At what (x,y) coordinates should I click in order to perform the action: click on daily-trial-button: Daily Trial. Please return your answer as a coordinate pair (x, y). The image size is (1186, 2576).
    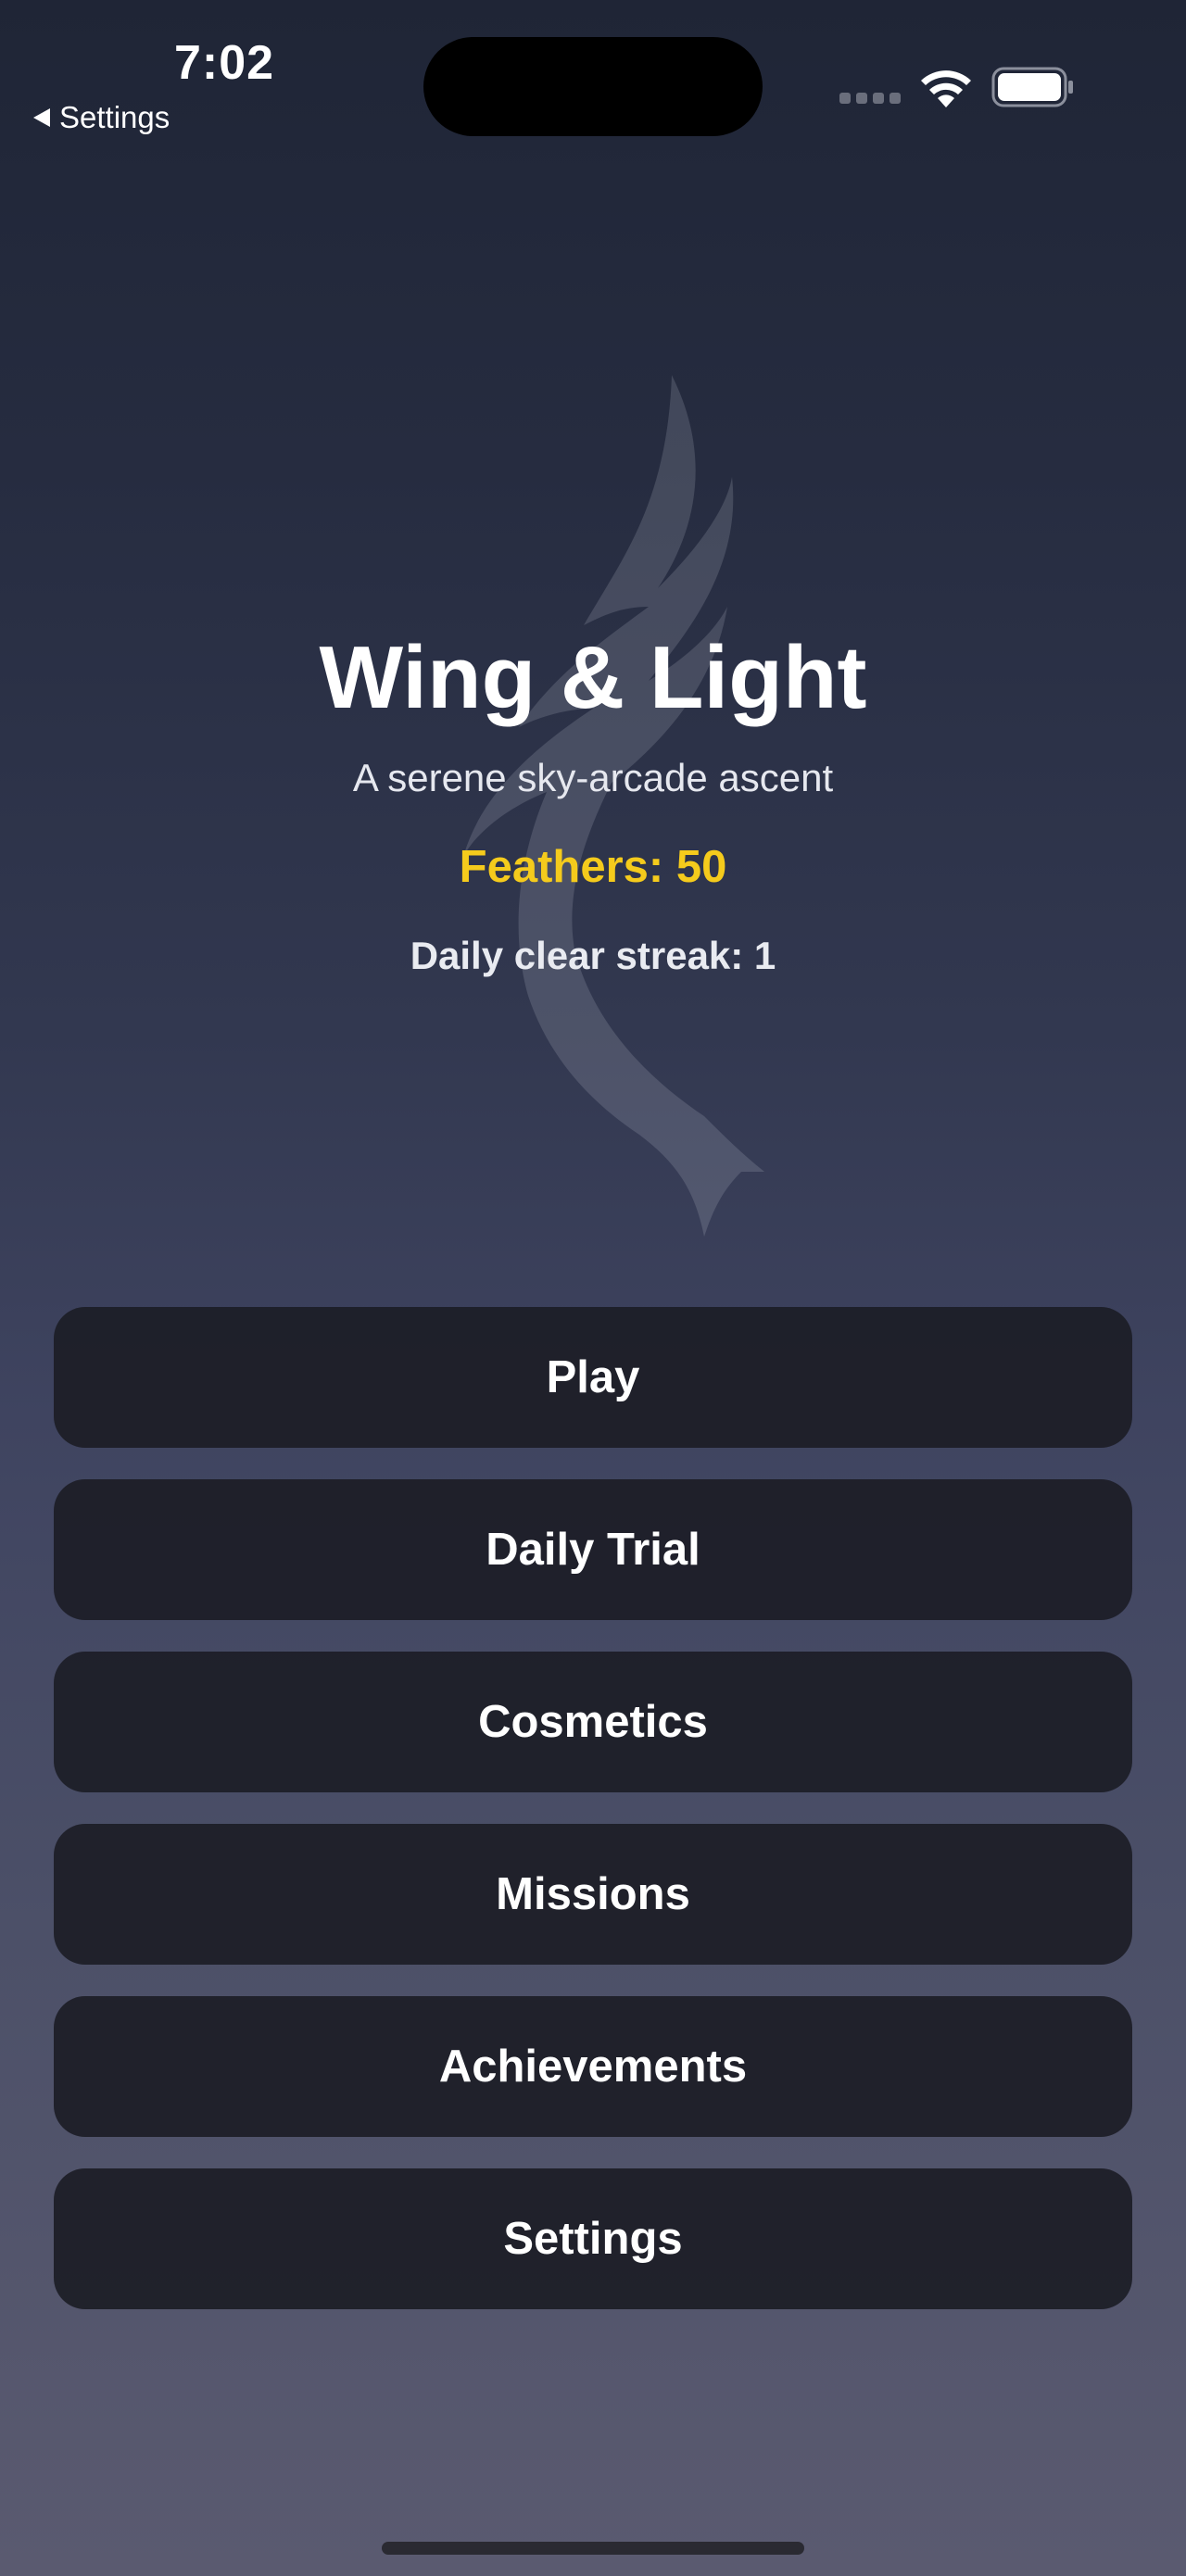
    Looking at the image, I should click on (593, 1549).